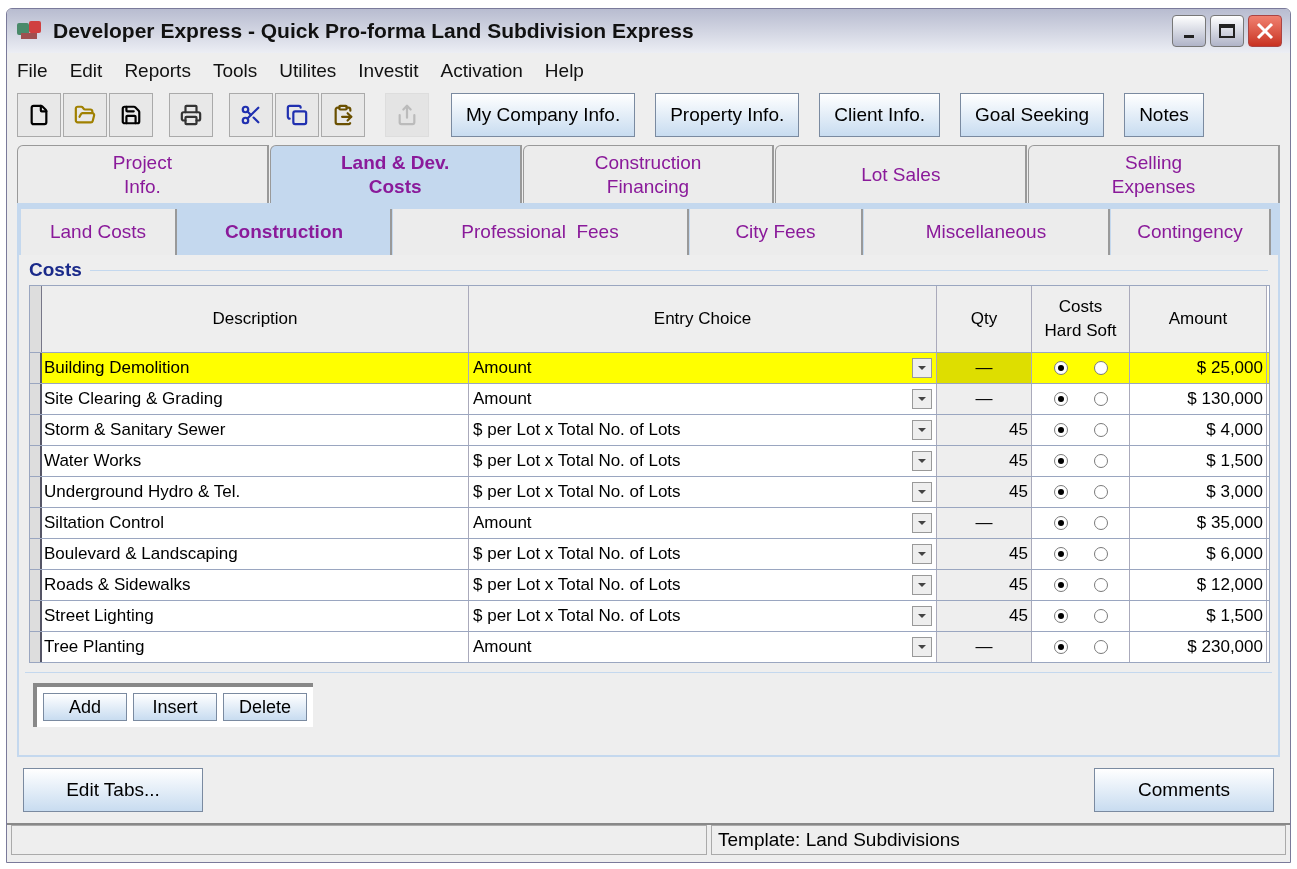  What do you see at coordinates (85, 115) in the screenshot?
I see `folder-icon` at bounding box center [85, 115].